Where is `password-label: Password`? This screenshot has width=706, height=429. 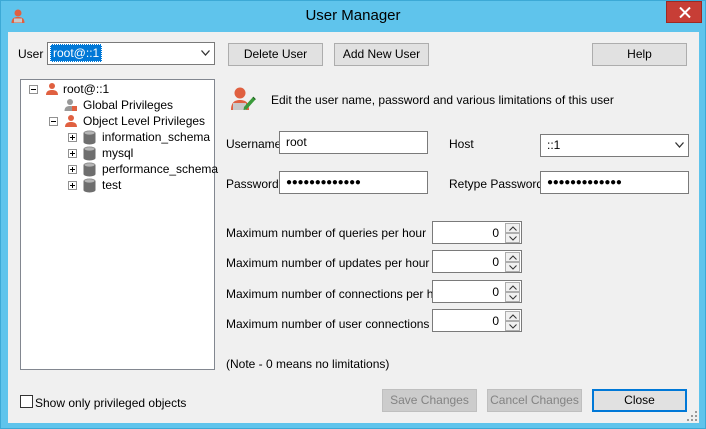 password-label: Password is located at coordinates (252, 184).